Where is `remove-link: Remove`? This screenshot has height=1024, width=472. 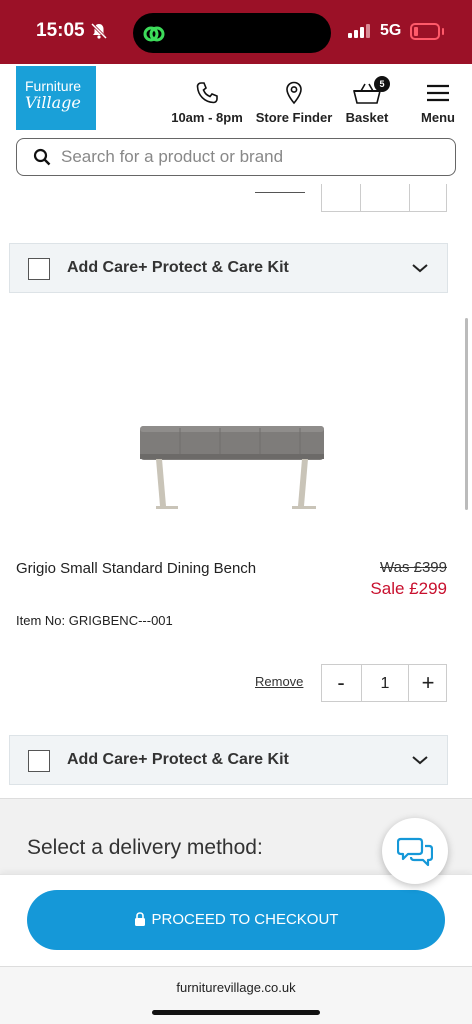 remove-link: Remove is located at coordinates (279, 681).